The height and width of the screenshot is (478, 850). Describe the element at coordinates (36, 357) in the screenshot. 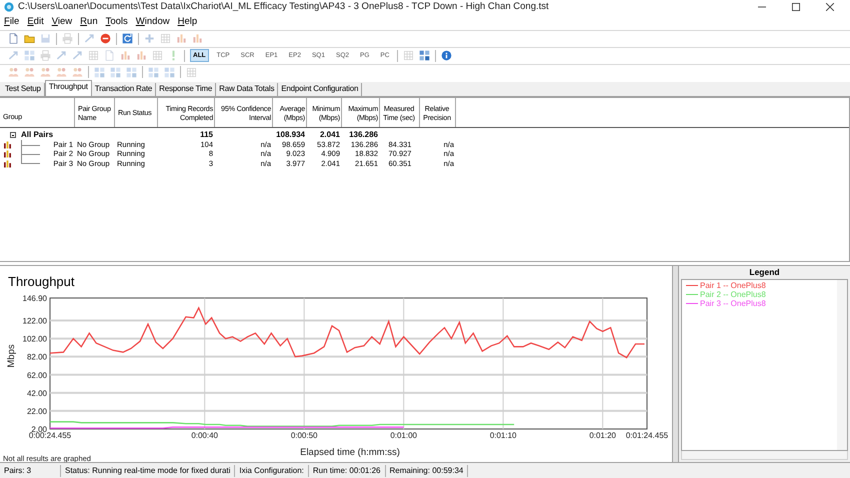

I see `axis-tick-label: 82.00` at that location.